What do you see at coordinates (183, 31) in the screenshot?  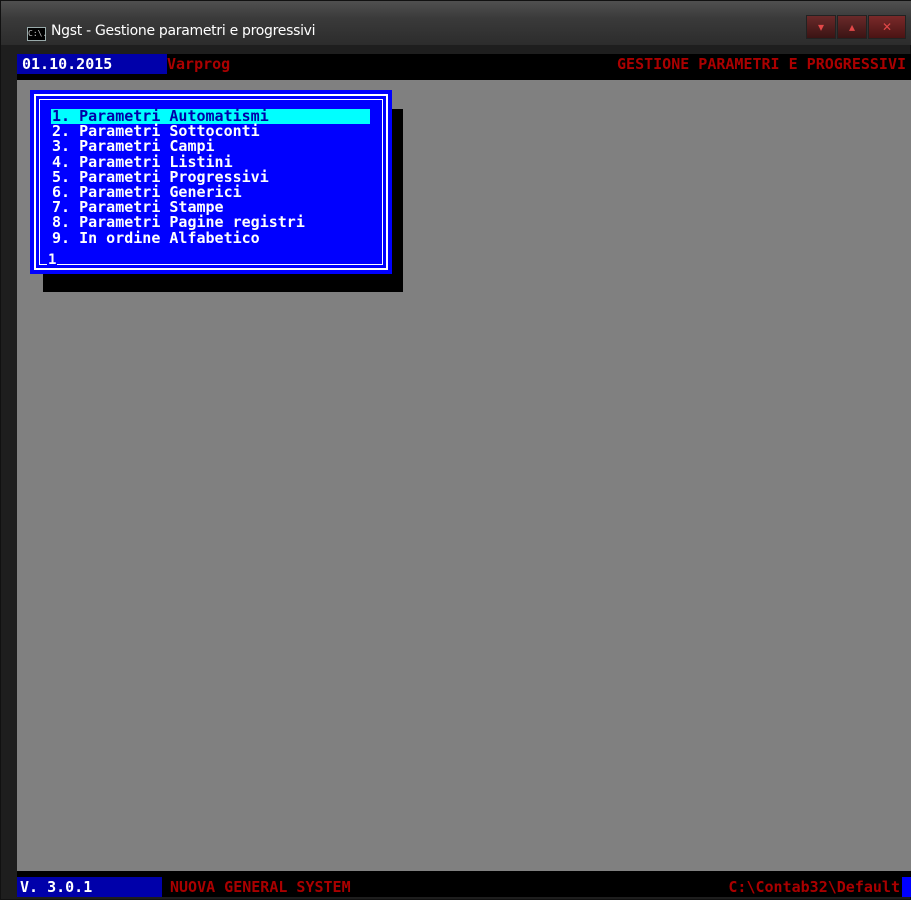 I see `window-title: Ngst - Gestione parametri e progressivi` at bounding box center [183, 31].